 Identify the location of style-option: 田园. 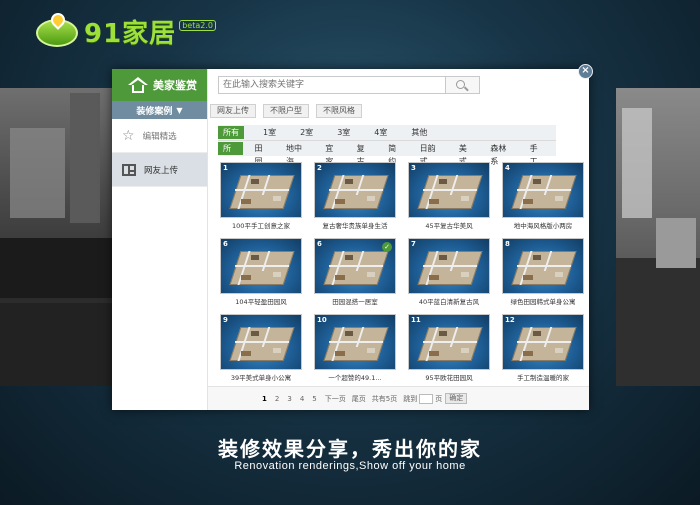
(261, 154).